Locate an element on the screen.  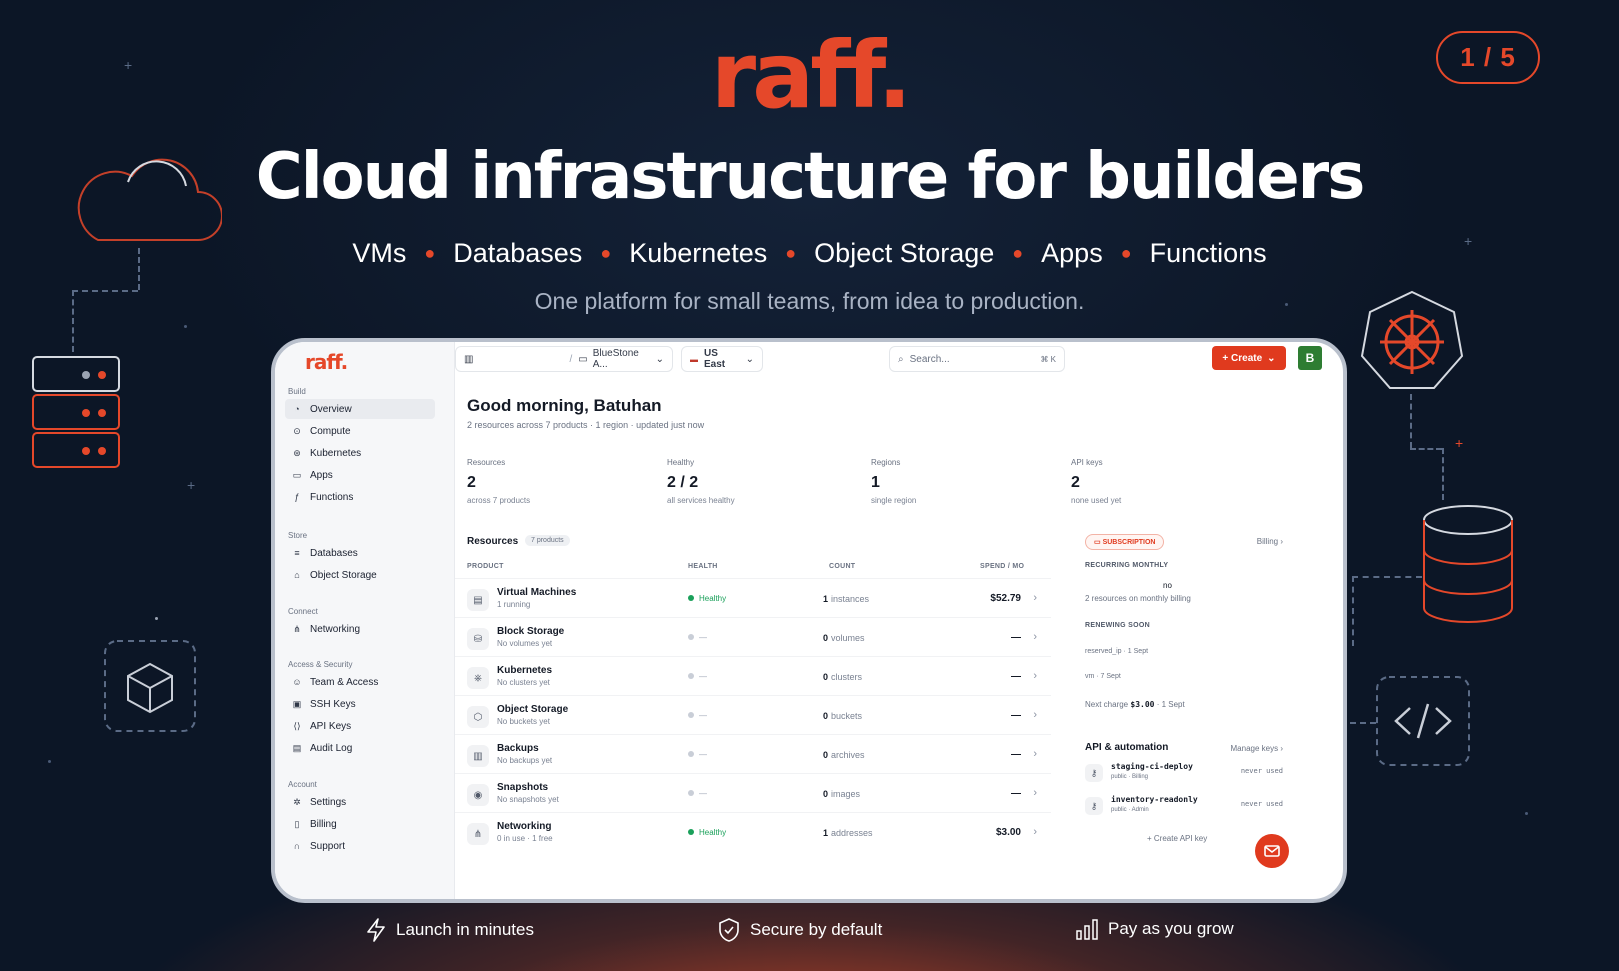
api-key-name: staging-ci-deploy is located at coordinates (1152, 766).